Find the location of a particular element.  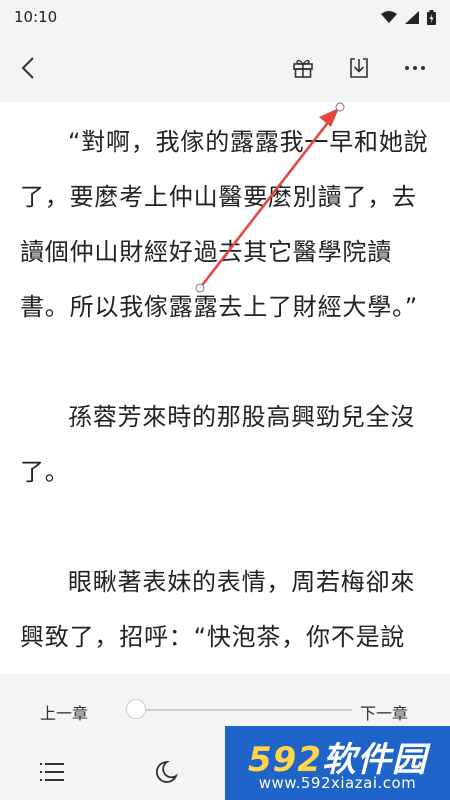

status-icons is located at coordinates (408, 17).